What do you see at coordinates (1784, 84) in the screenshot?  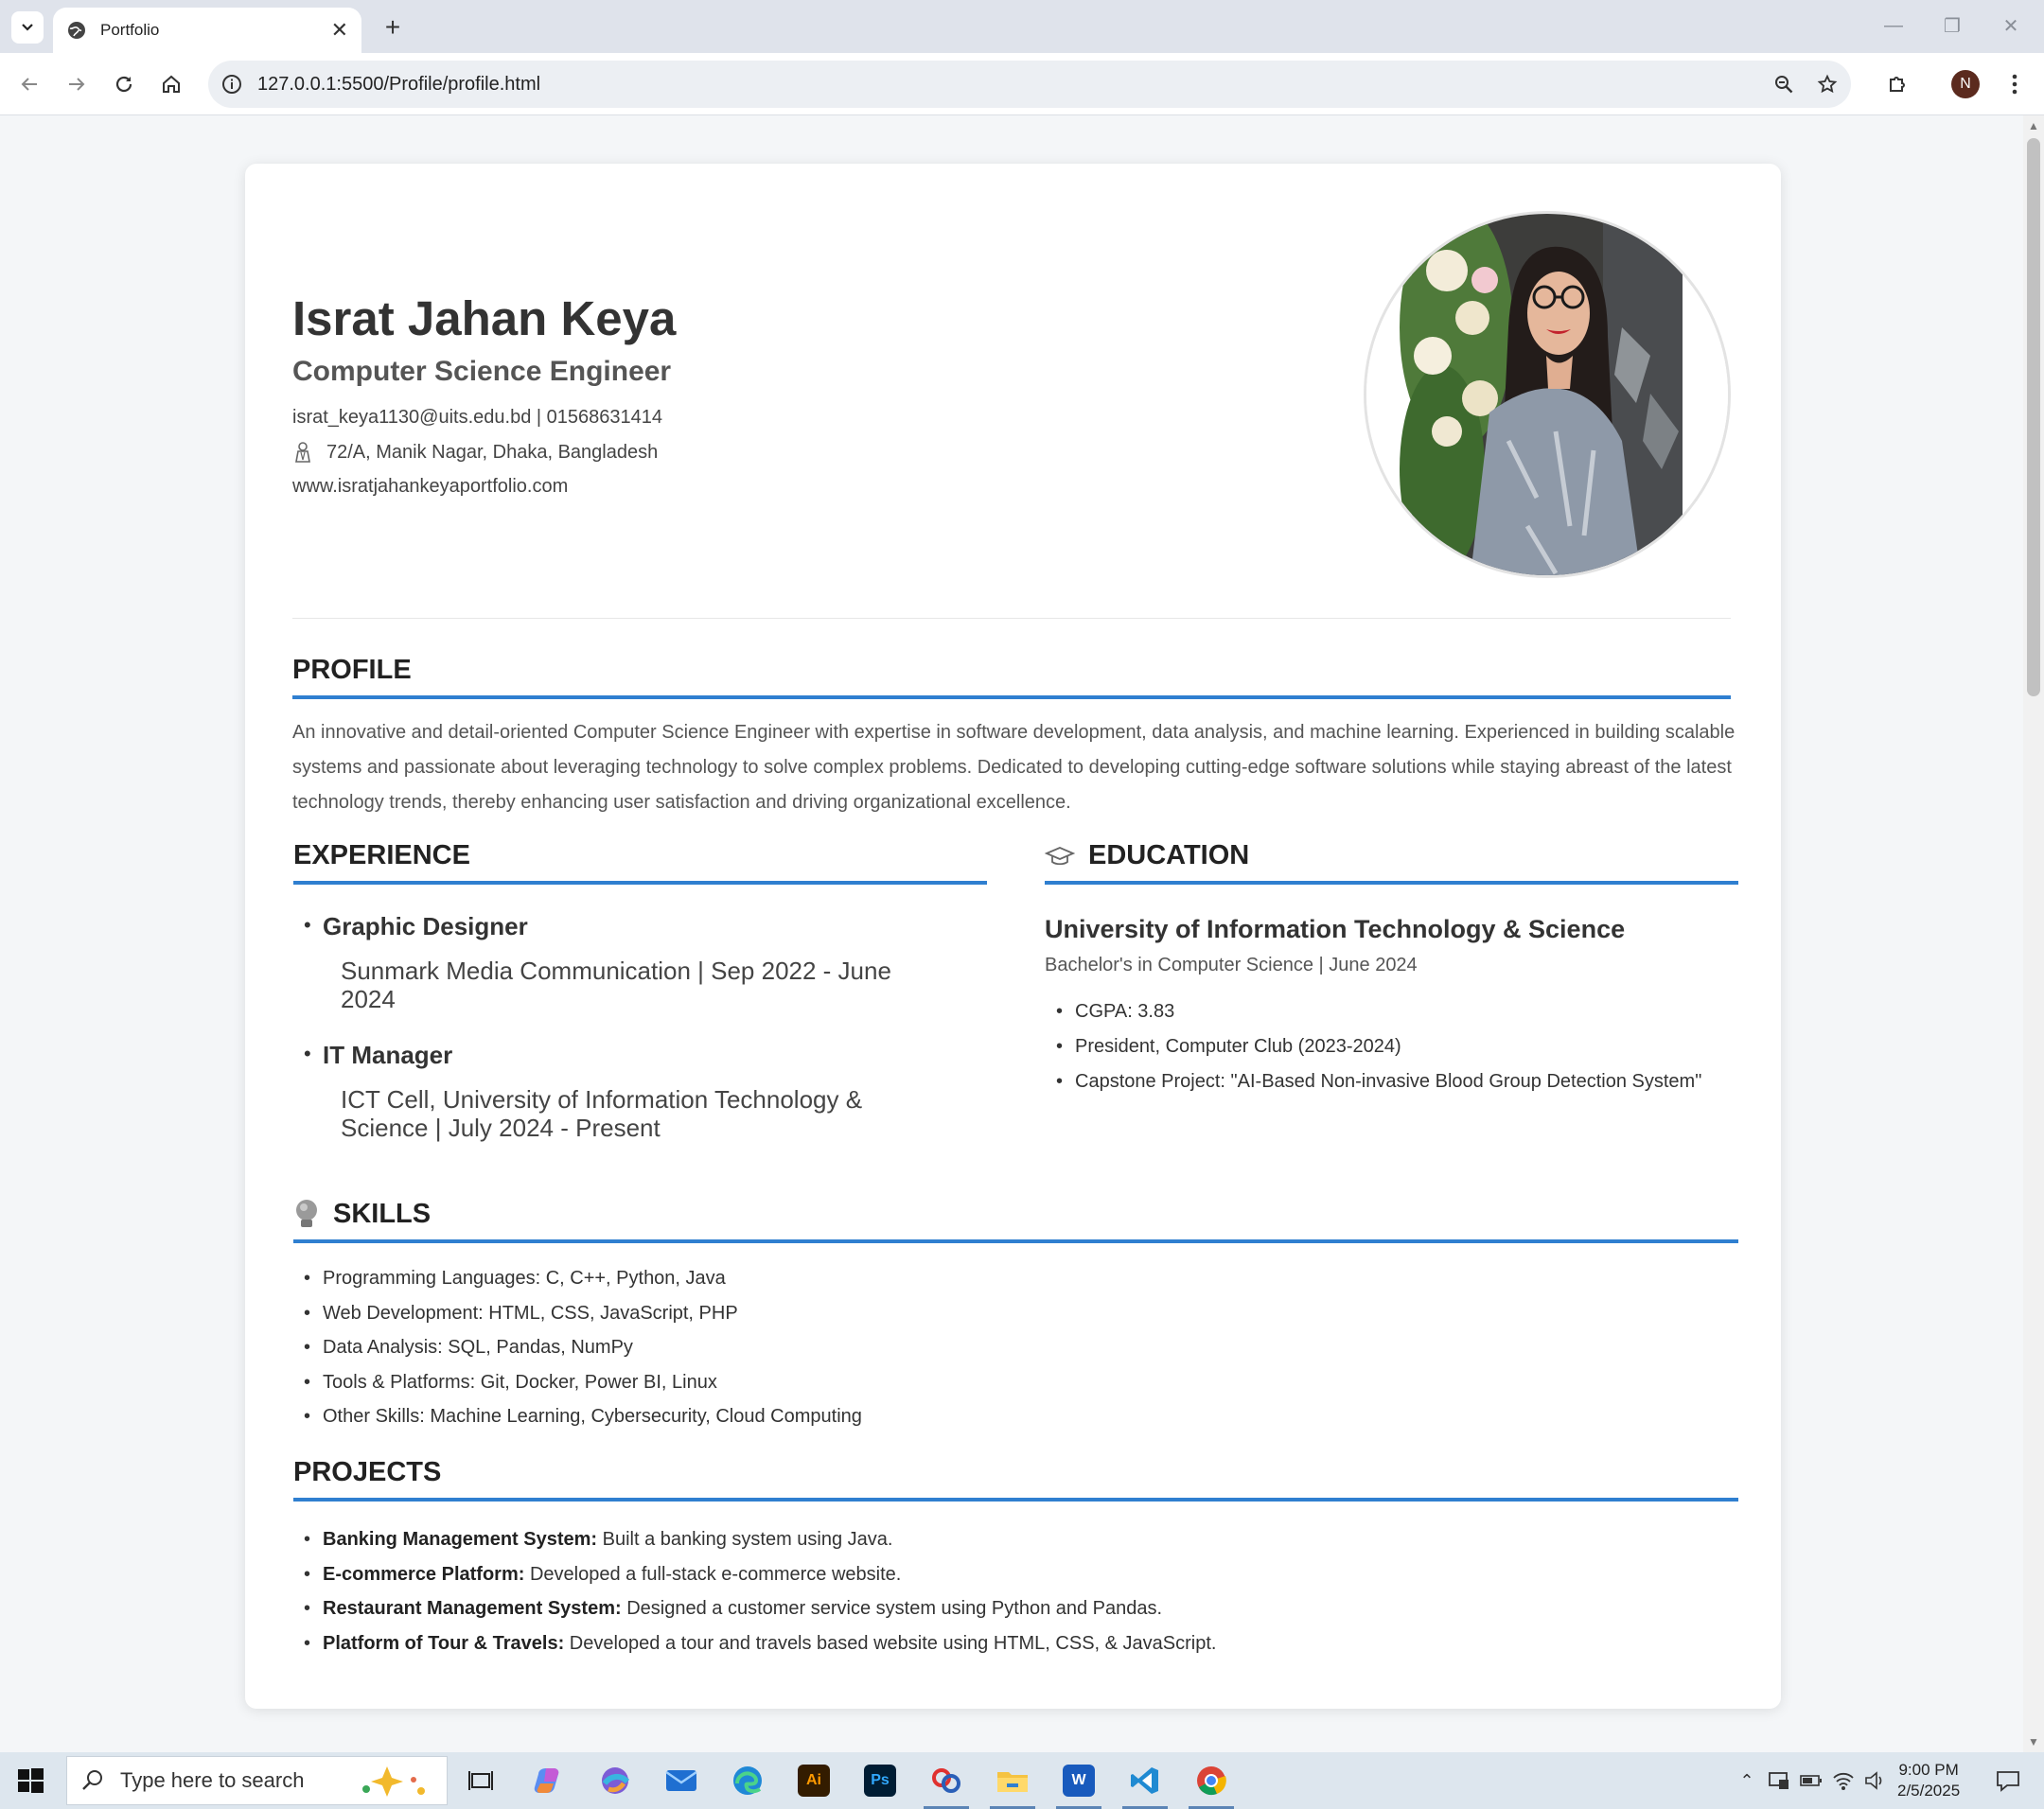 I see `zoom-icon` at bounding box center [1784, 84].